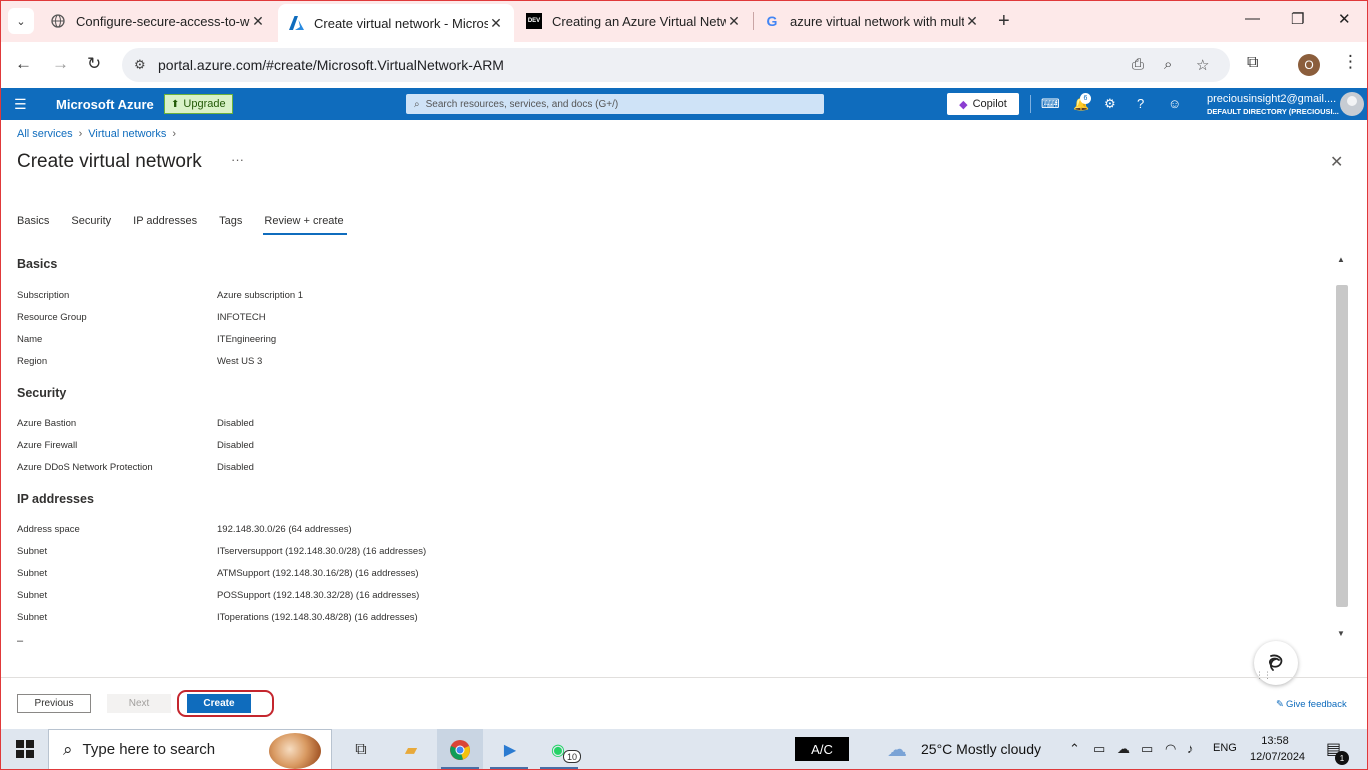 This screenshot has width=1368, height=770. Describe the element at coordinates (20, 641) in the screenshot. I see `trailing-mark: –` at that location.